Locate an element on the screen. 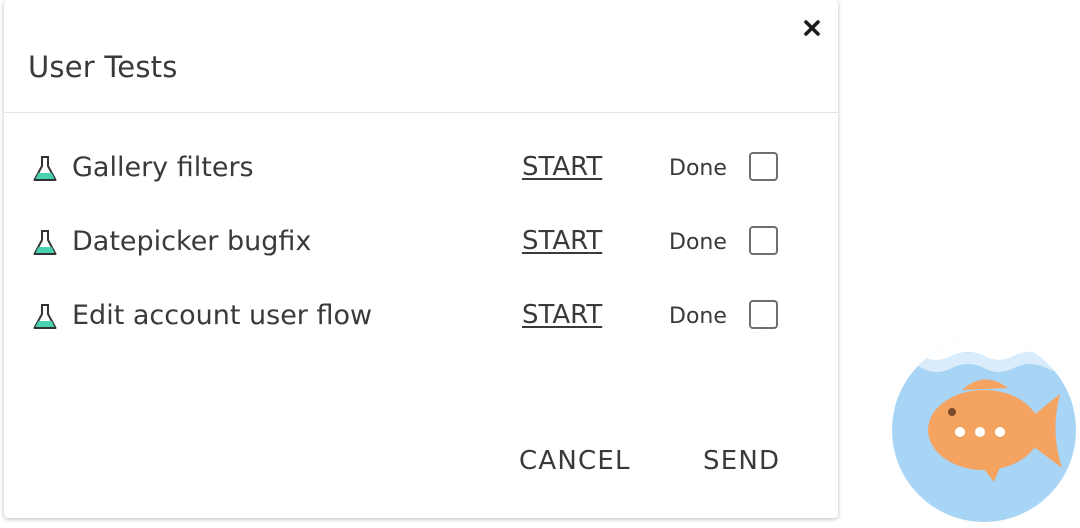 The width and height of the screenshot is (1080, 528). close-button is located at coordinates (812, 28).